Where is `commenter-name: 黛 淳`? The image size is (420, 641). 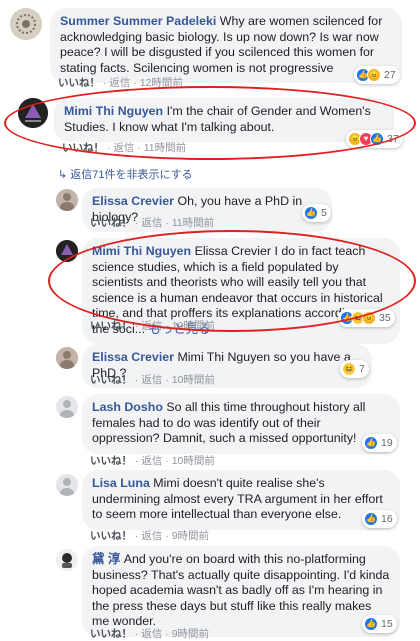 commenter-name: 黛 淳 is located at coordinates (106, 559).